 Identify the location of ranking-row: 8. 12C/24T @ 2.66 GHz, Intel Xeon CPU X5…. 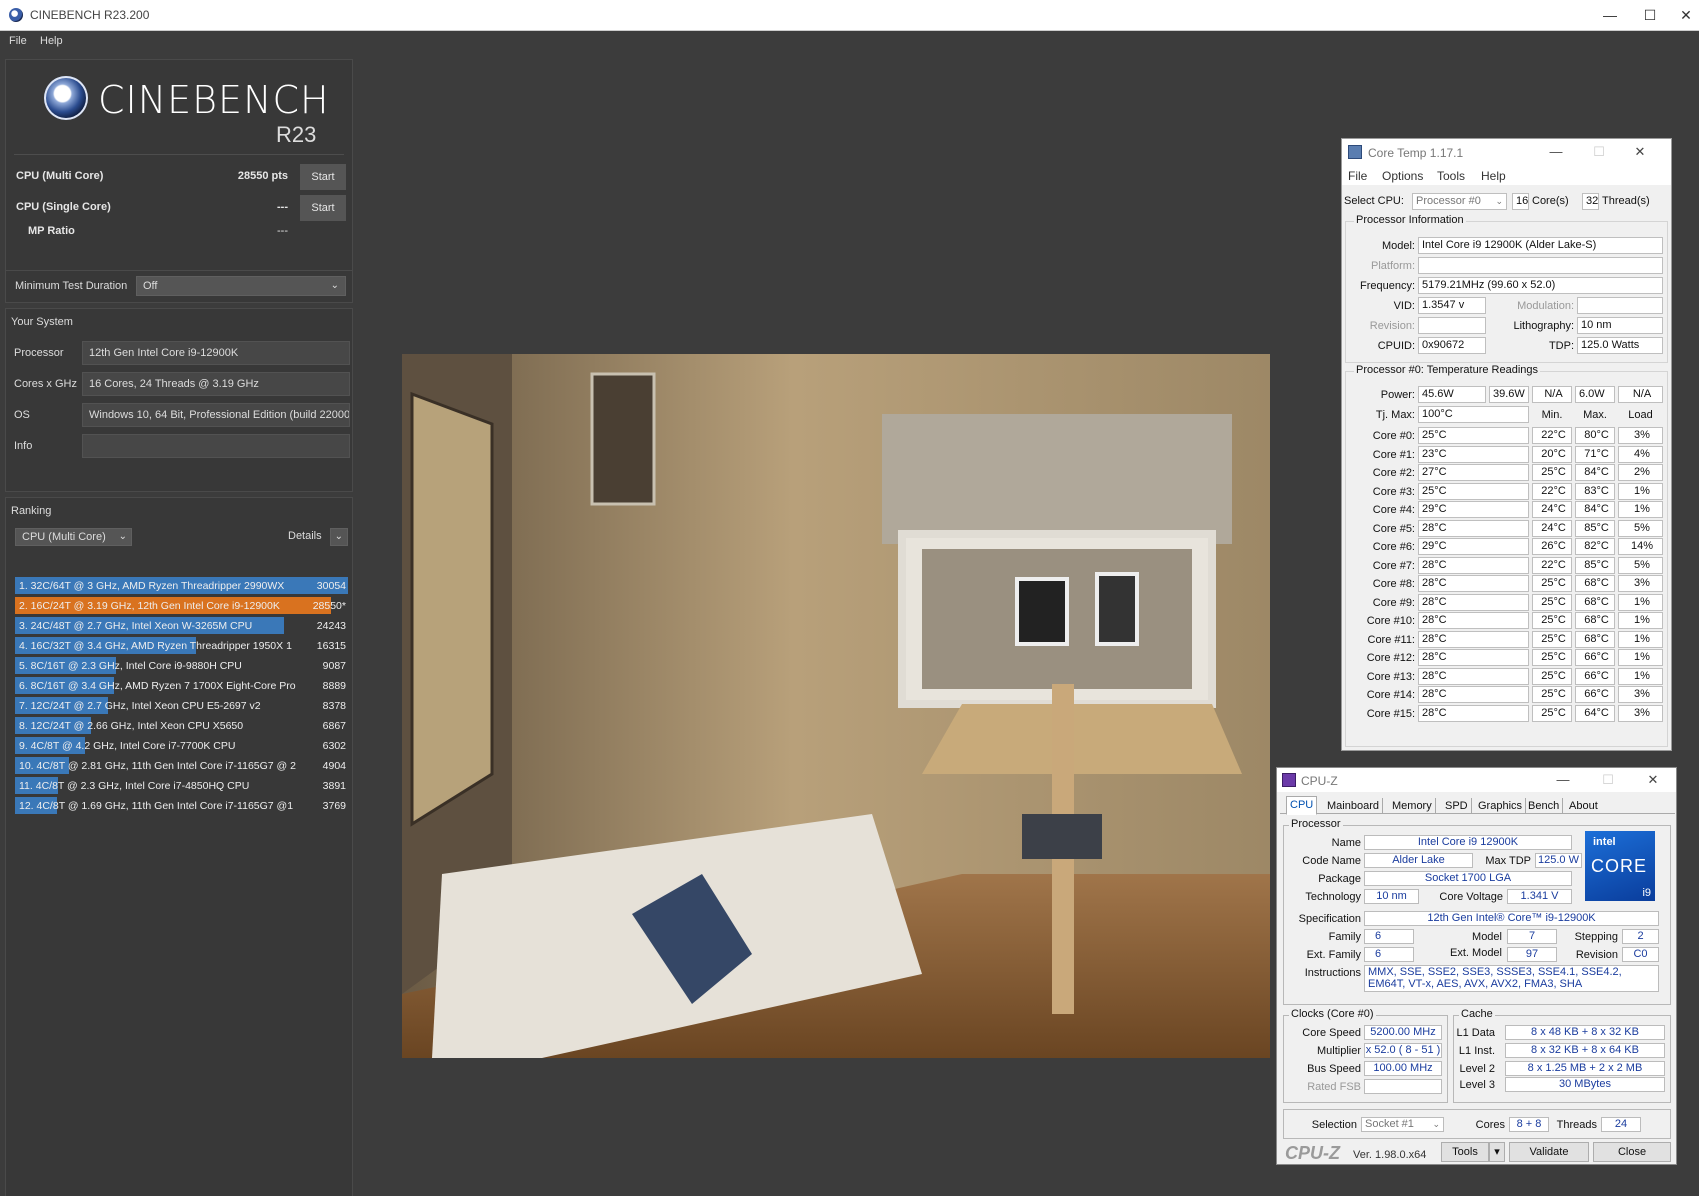
(181, 726).